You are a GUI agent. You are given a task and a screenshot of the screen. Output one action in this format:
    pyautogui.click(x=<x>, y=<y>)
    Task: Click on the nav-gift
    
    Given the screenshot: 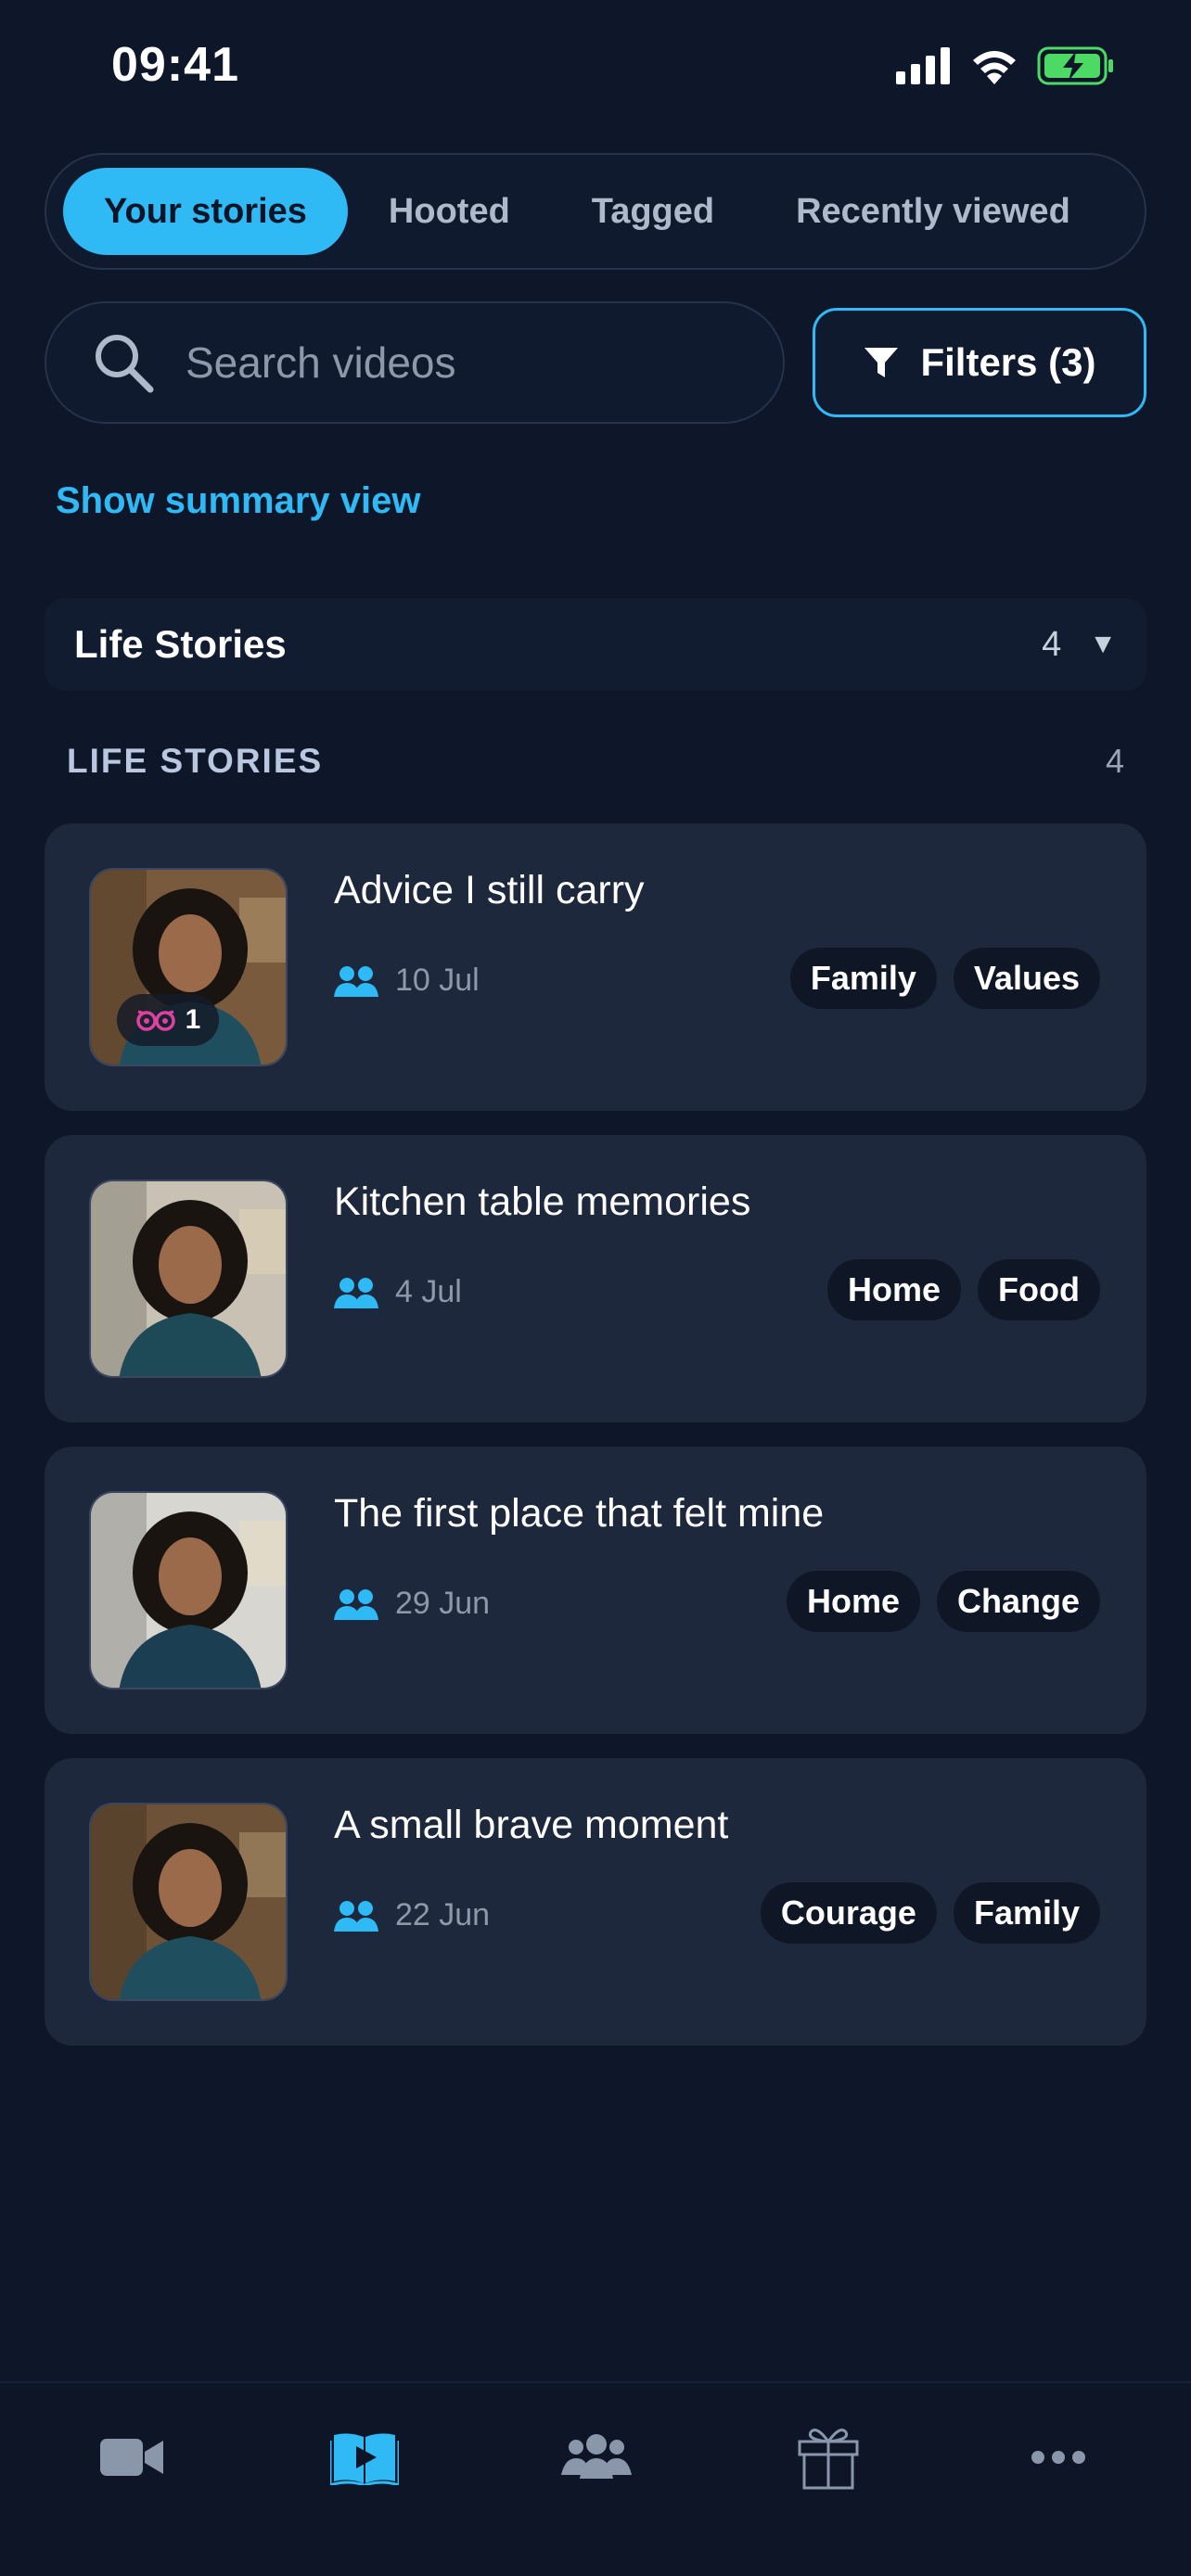 What is the action you would take?
    pyautogui.click(x=829, y=2458)
    